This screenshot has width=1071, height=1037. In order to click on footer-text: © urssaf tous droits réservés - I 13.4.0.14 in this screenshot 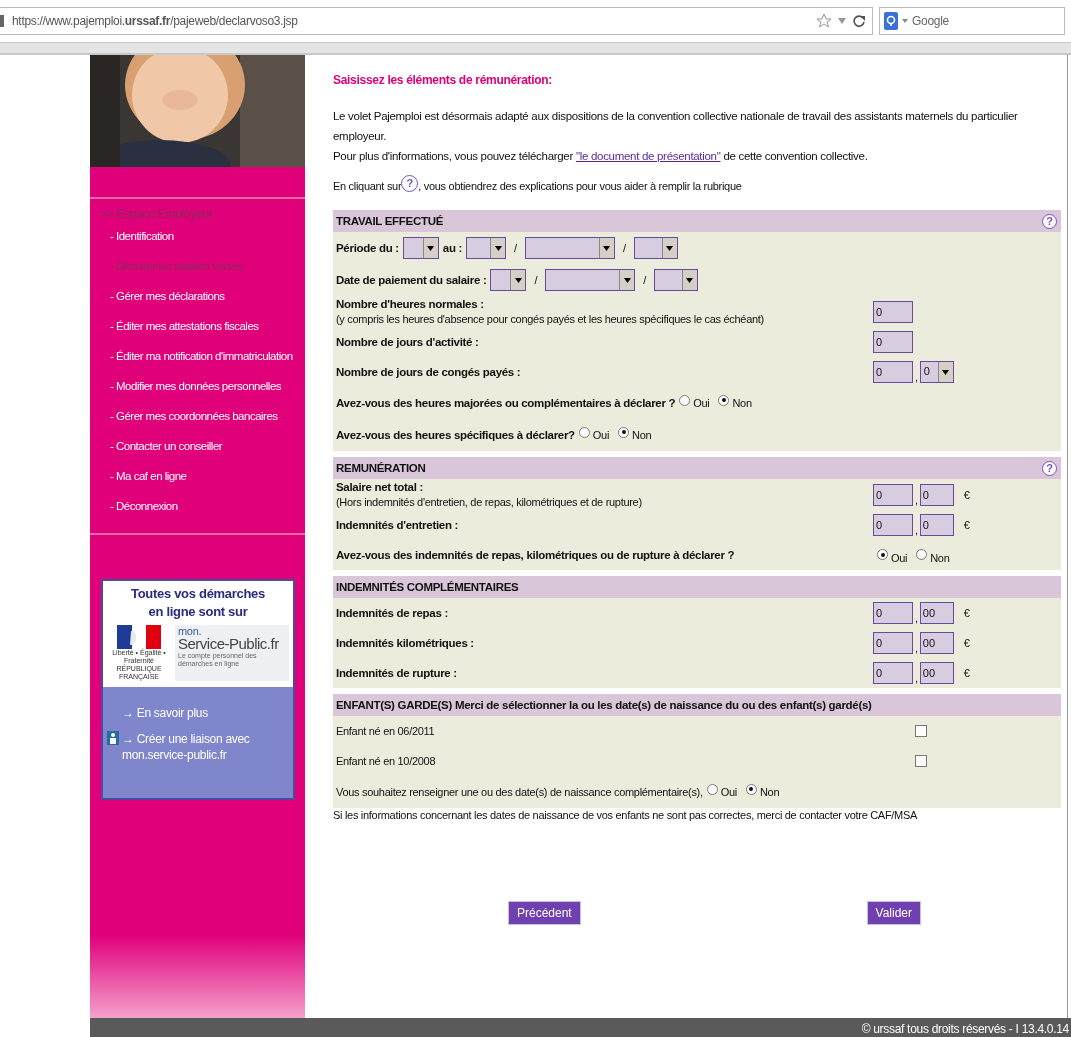, I will do `click(580, 1027)`.